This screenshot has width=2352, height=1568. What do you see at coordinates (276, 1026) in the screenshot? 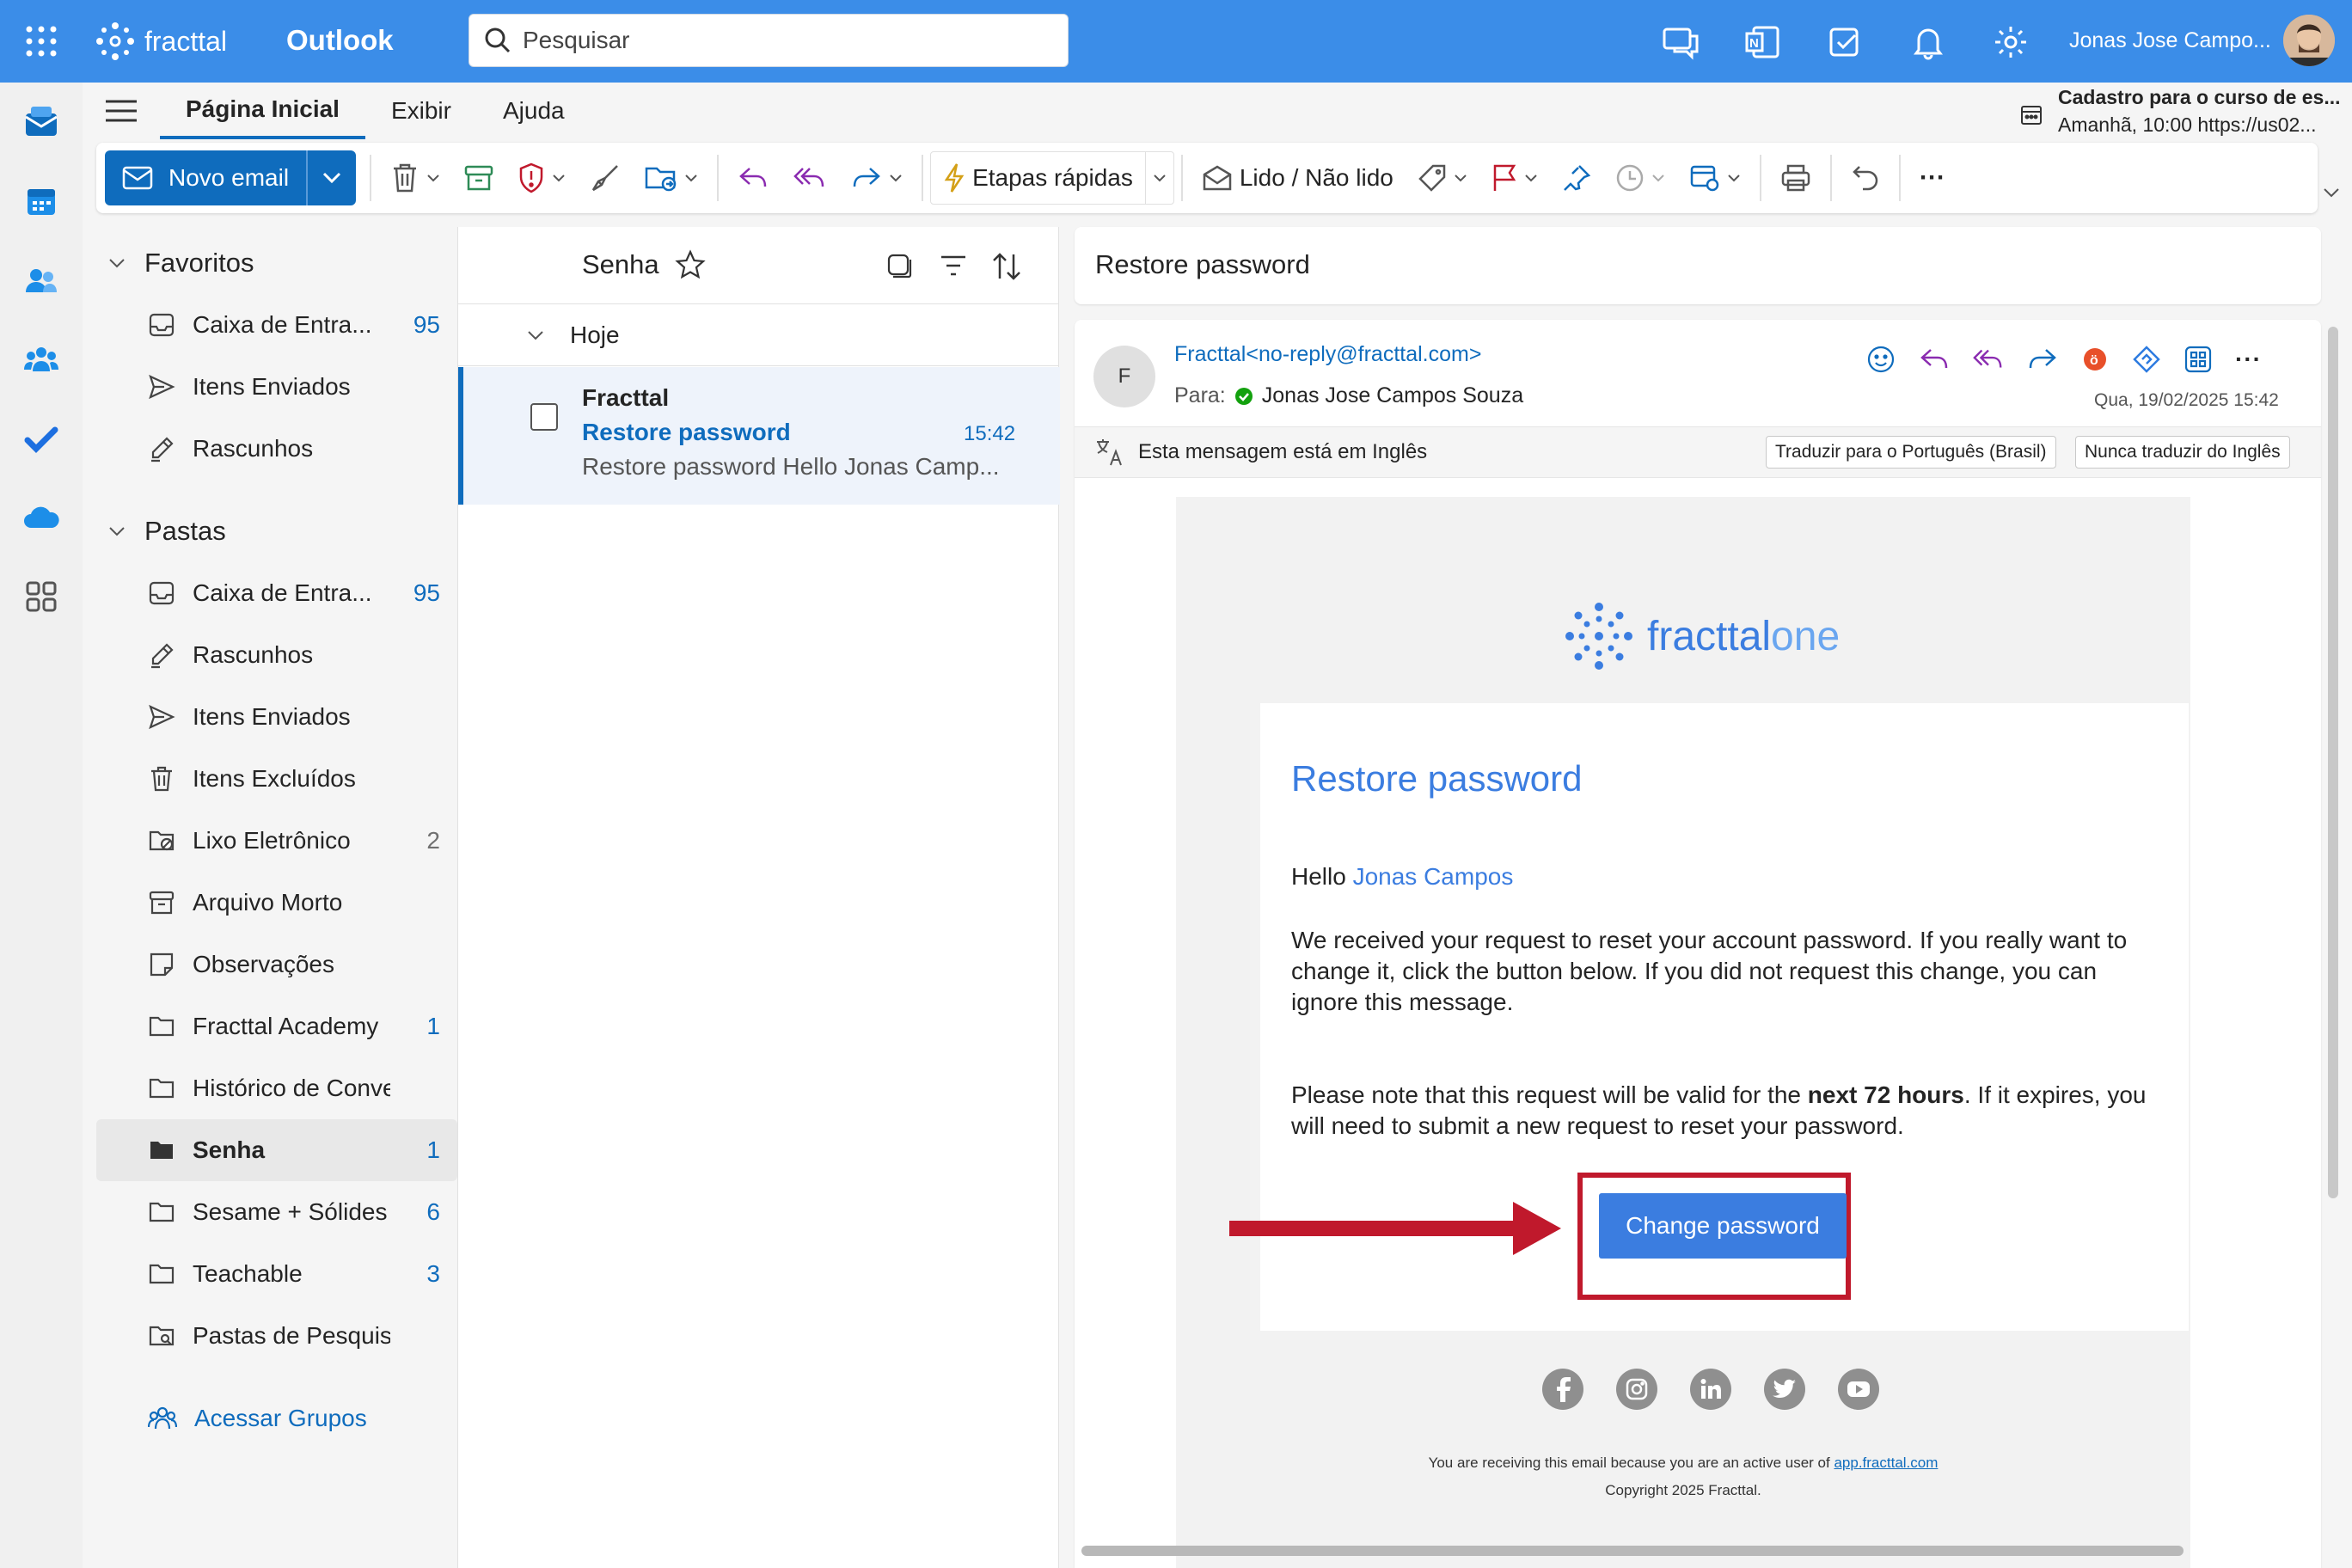
I see `folder-fracttal-academy: Fracttal Academy 1` at bounding box center [276, 1026].